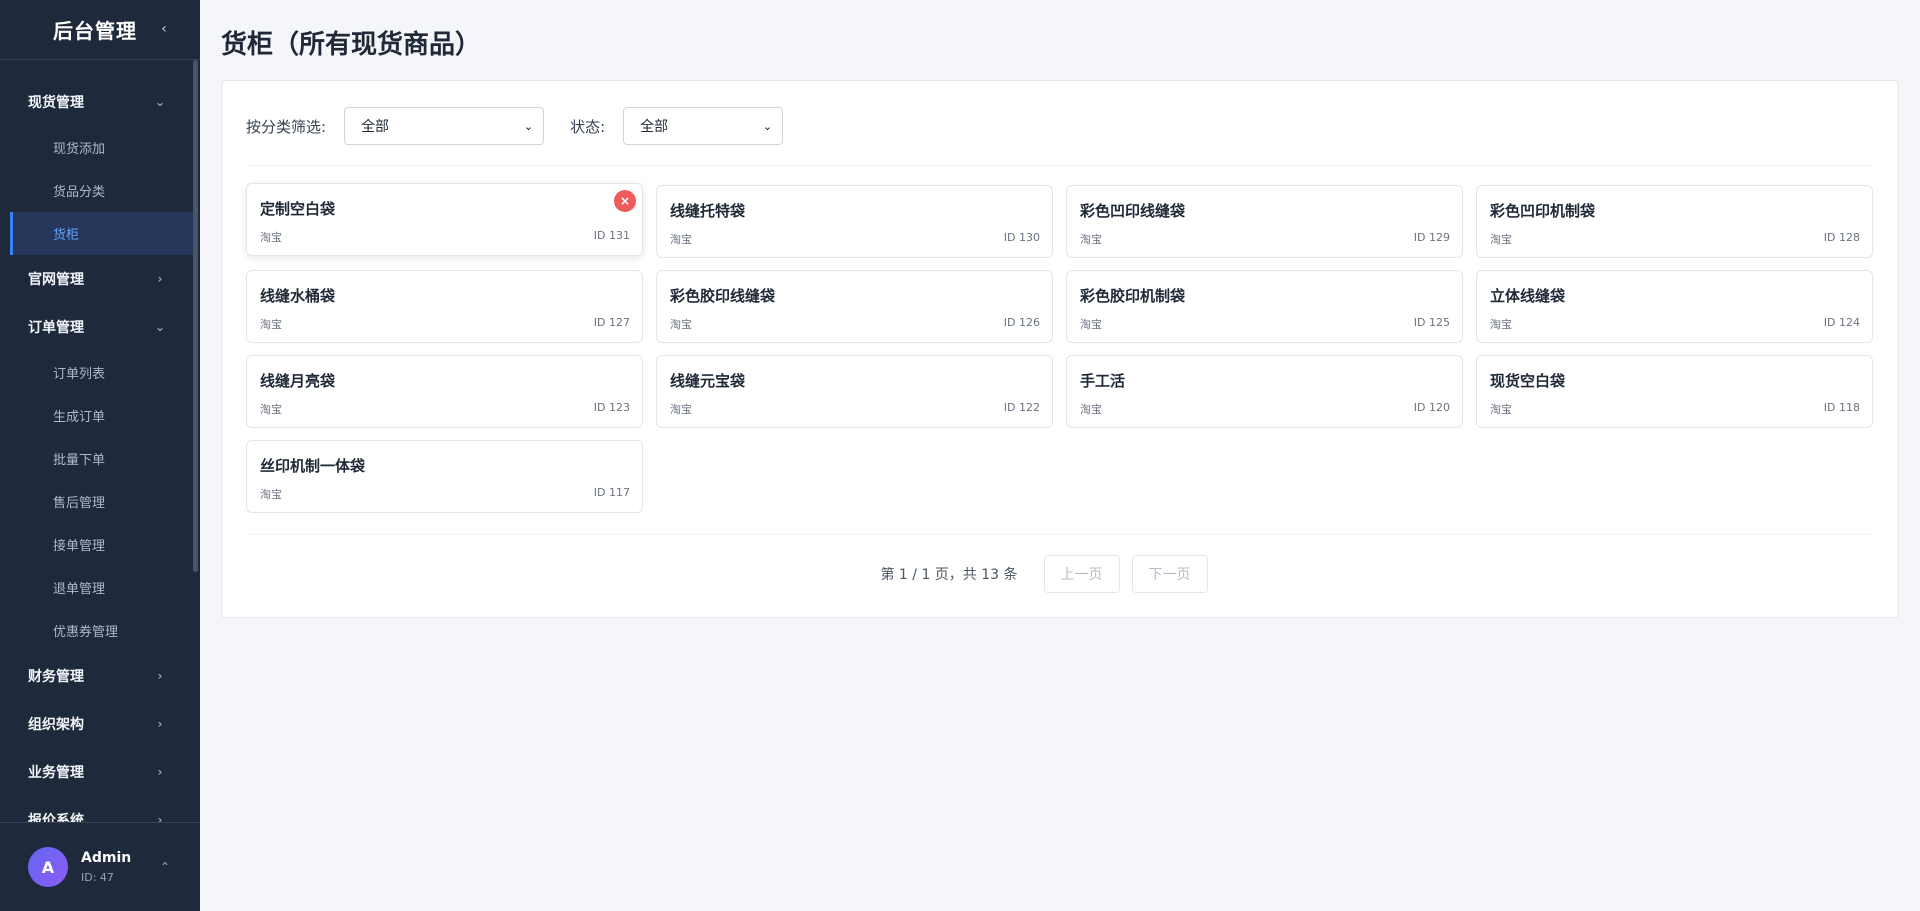 This screenshot has width=1920, height=911. Describe the element at coordinates (313, 466) in the screenshot. I see `product-name: 丝印机制一体袋` at that location.